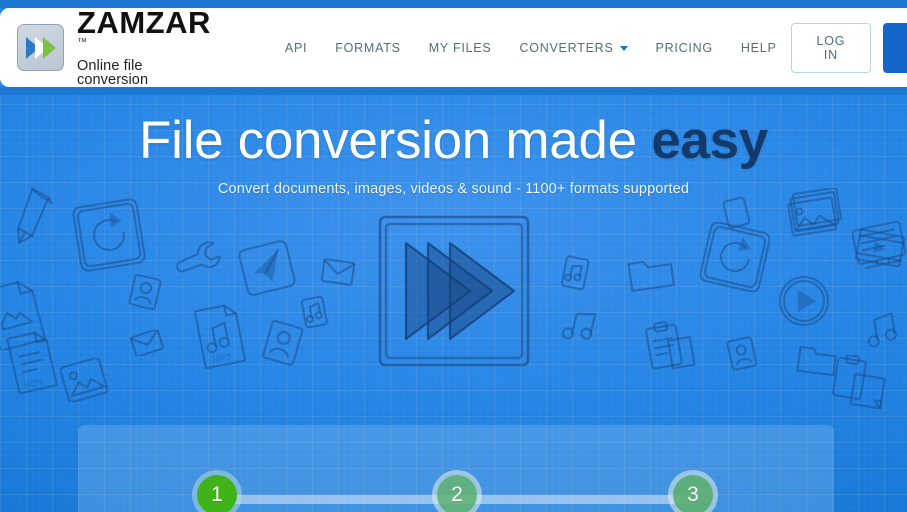 This screenshot has height=512, width=907. What do you see at coordinates (456, 468) in the screenshot?
I see `conversion-panel: 1 2 3` at bounding box center [456, 468].